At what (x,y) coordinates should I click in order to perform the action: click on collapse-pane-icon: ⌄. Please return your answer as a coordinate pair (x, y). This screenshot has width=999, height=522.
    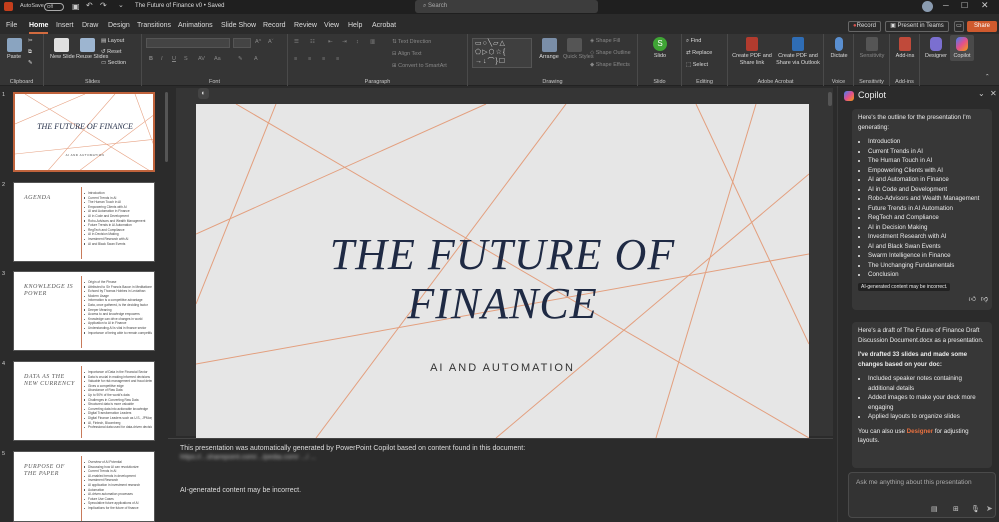
    Looking at the image, I should click on (981, 93).